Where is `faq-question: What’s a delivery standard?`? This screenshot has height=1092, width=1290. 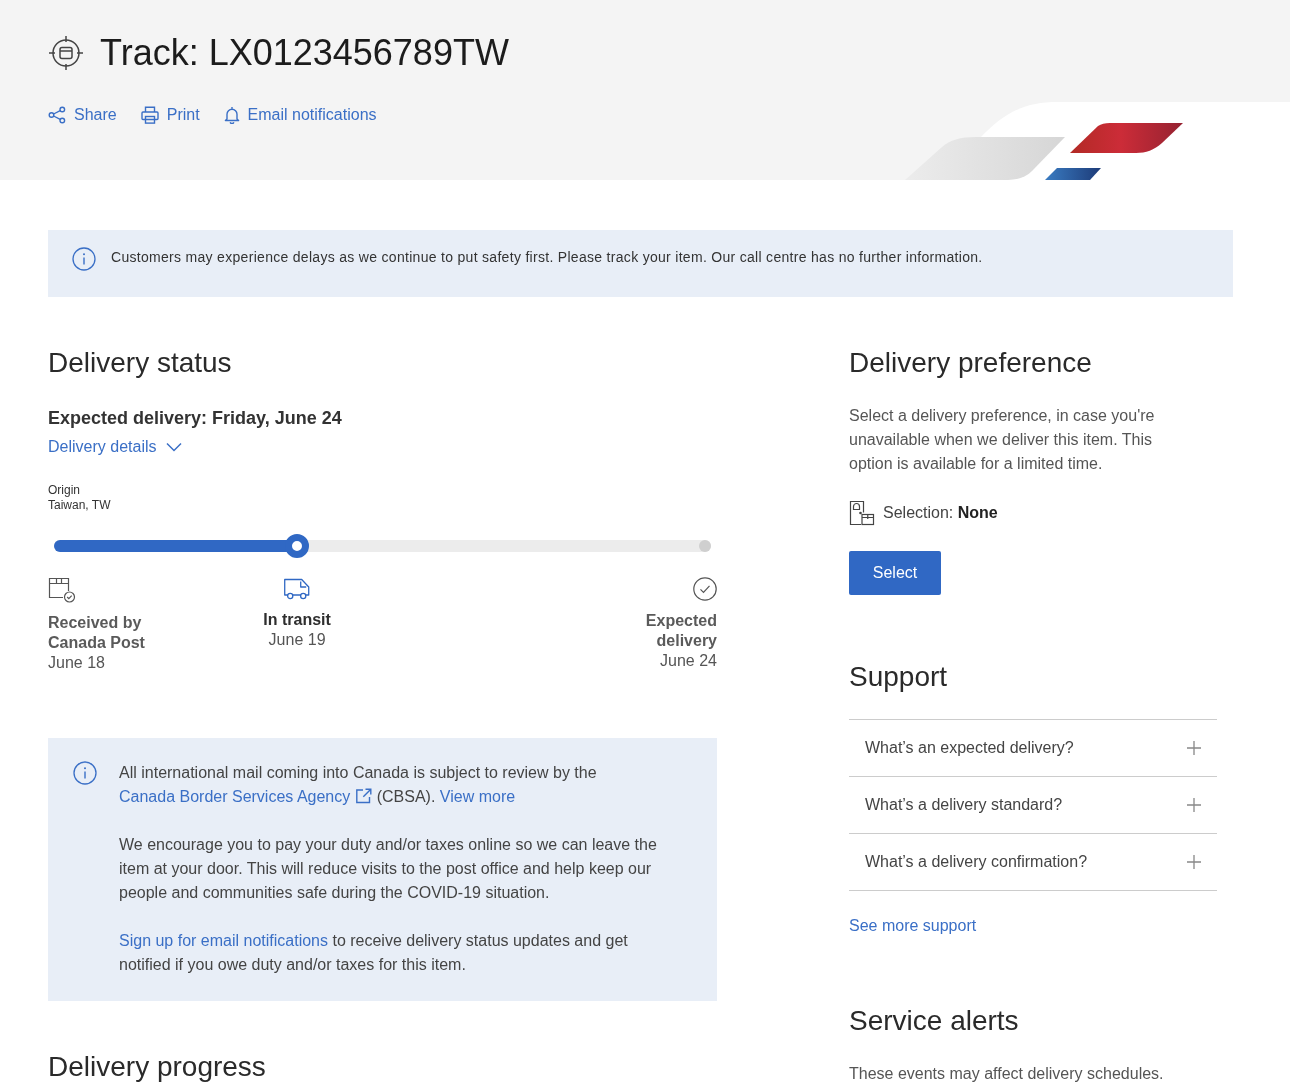
faq-question: What’s a delivery standard? is located at coordinates (1033, 805).